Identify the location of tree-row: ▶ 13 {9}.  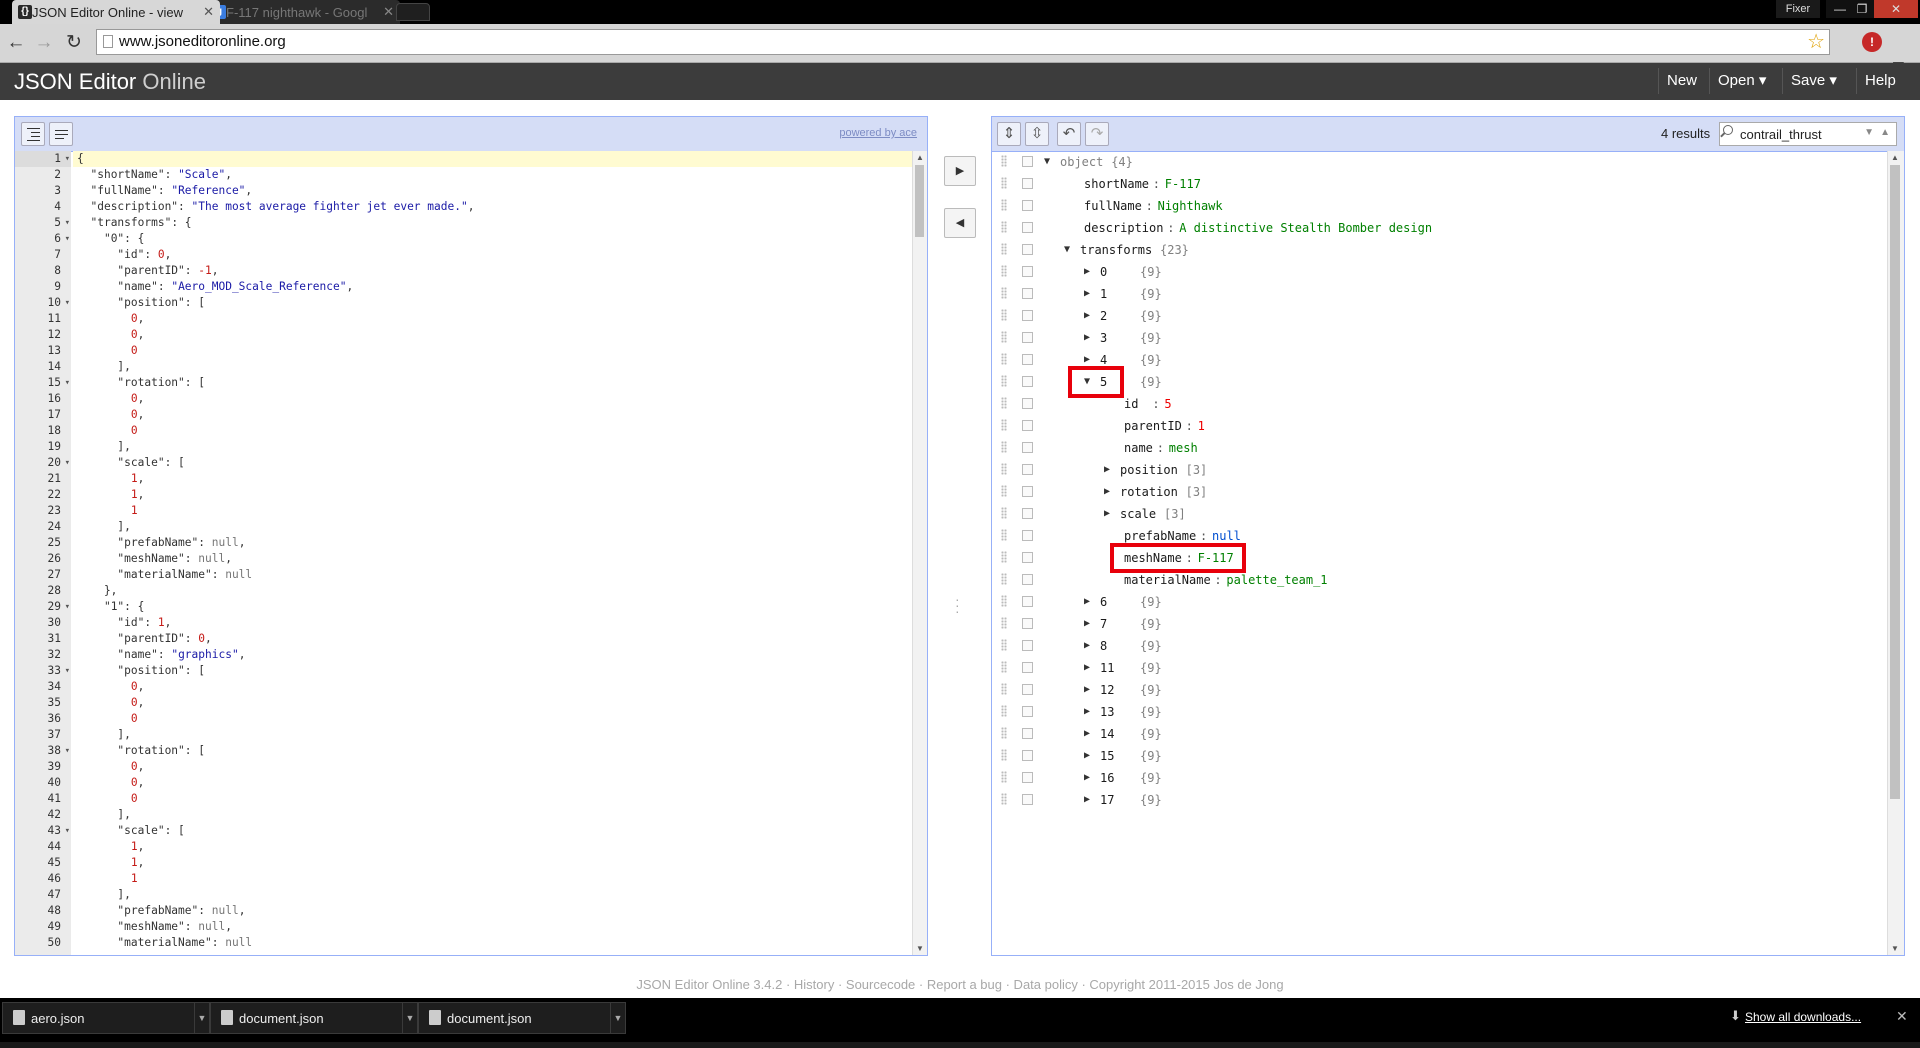
(1440, 712).